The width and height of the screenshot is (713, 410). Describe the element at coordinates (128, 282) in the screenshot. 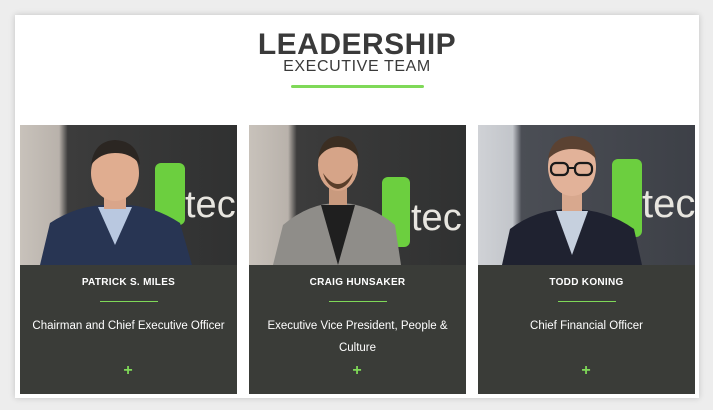

I see `leader-name: PATRICK S. MILES` at that location.